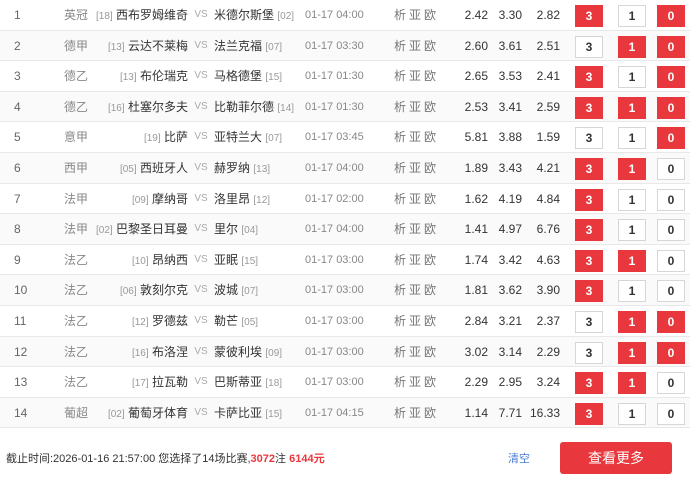  I want to click on home-team-name: 西班牙人, so click(163, 167).